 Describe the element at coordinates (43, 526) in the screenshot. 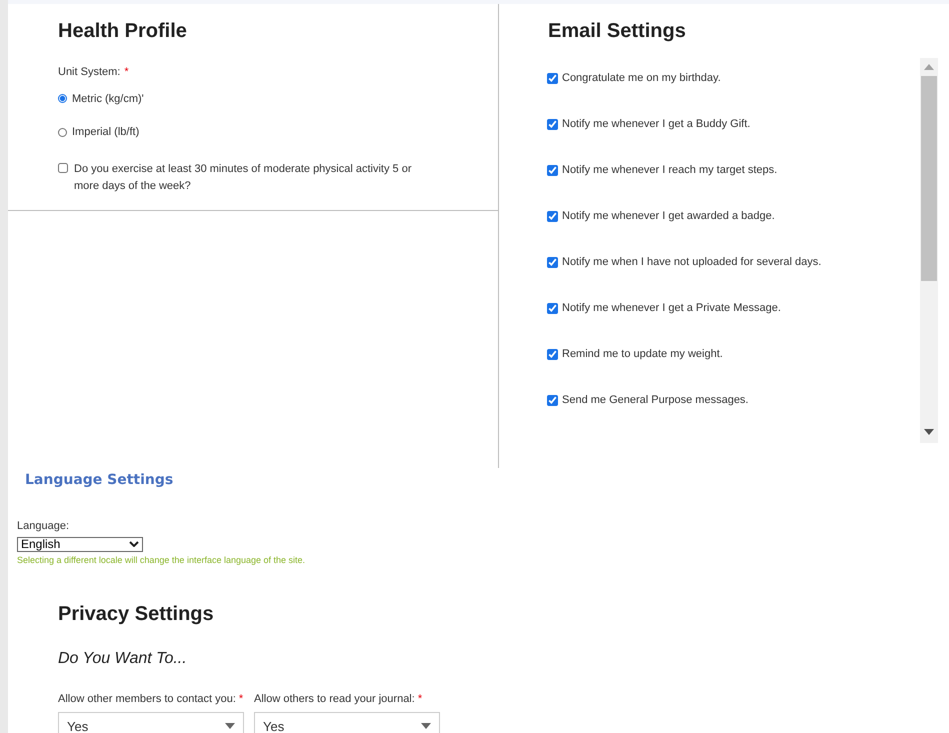

I see `field-label: Language:` at that location.